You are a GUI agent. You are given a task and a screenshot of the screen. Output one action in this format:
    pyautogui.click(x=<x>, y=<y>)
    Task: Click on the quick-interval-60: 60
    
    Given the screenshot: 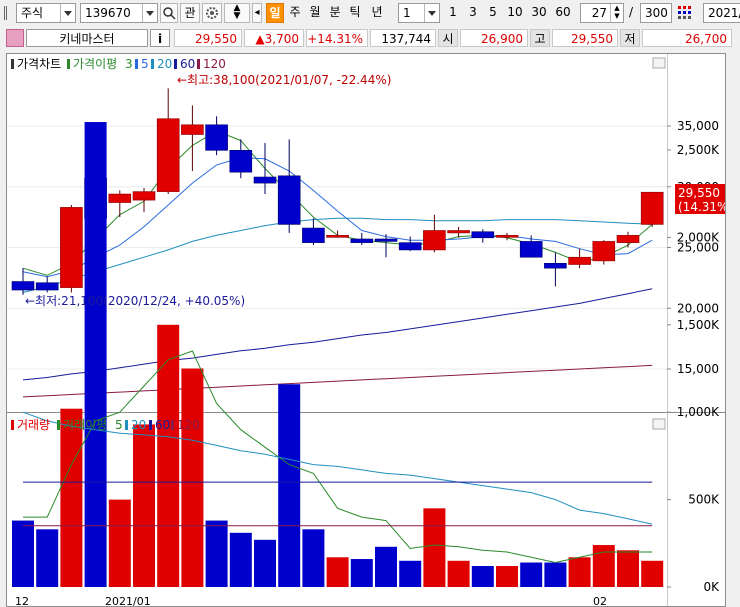 What is the action you would take?
    pyautogui.click(x=563, y=13)
    